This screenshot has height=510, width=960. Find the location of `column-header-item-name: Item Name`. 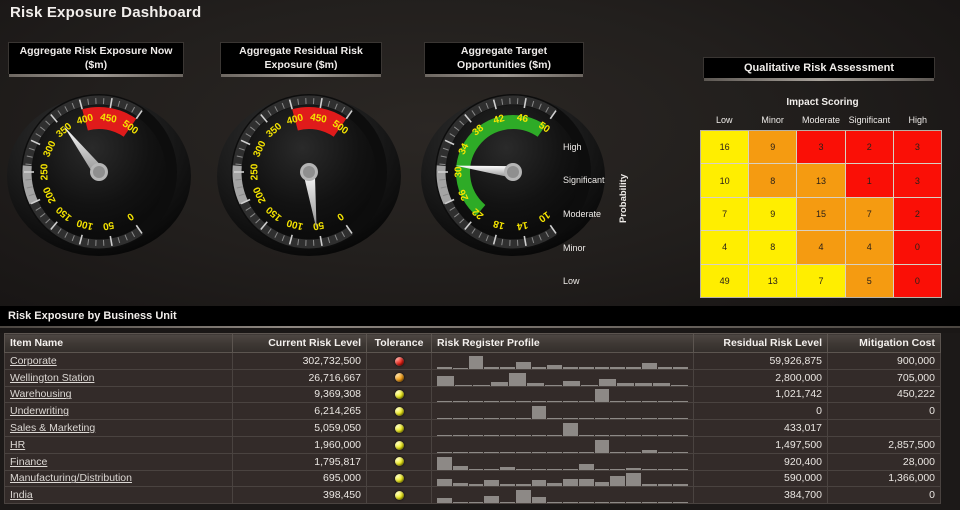

column-header-item-name: Item Name is located at coordinates (118, 343).